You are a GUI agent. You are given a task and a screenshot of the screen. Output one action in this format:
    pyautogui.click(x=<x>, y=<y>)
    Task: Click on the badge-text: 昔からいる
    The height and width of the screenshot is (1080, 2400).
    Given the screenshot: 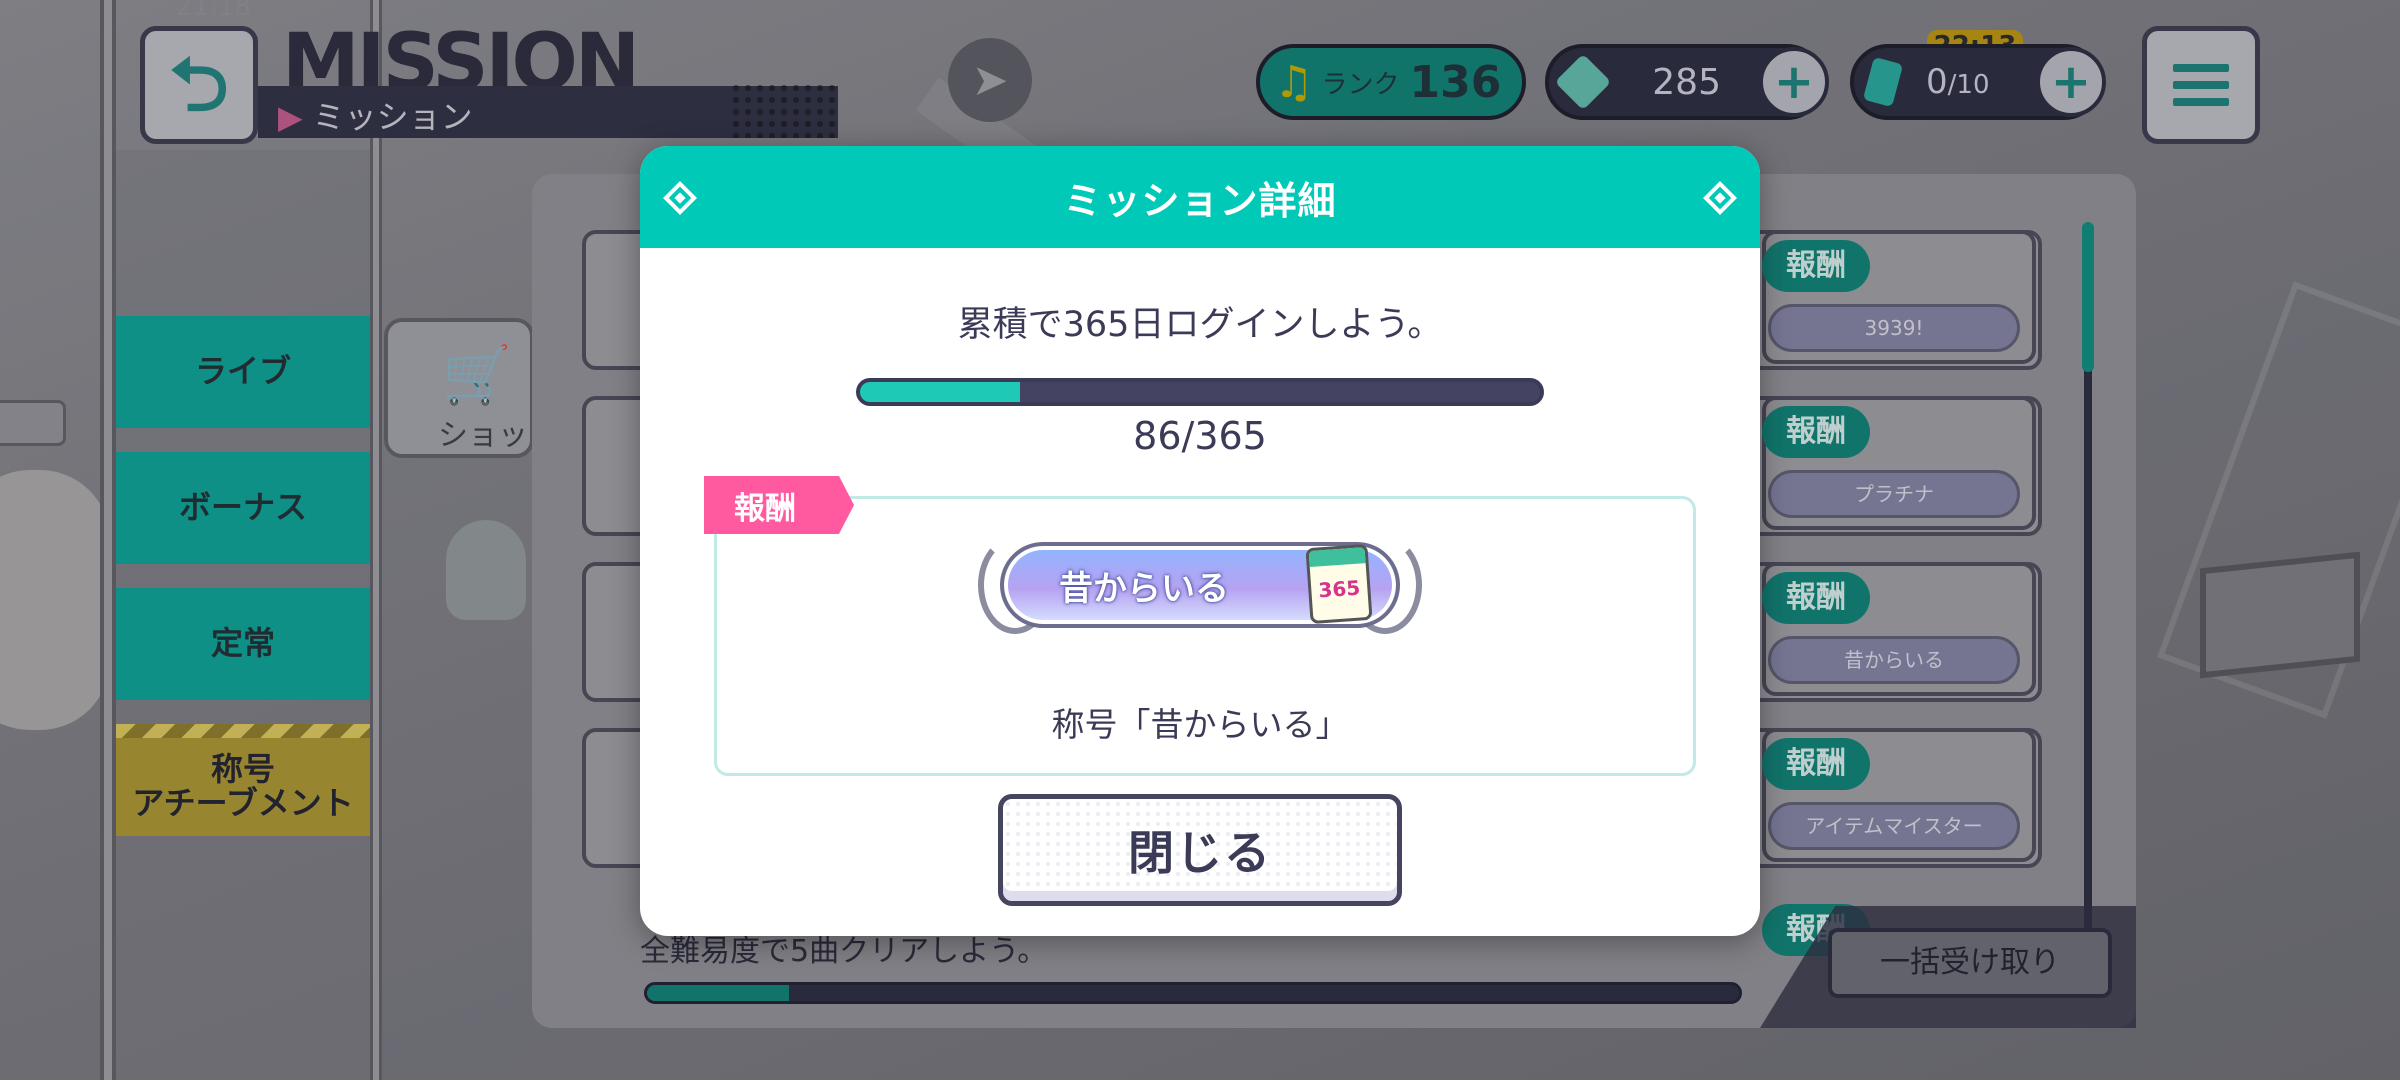 What is the action you would take?
    pyautogui.click(x=1144, y=588)
    